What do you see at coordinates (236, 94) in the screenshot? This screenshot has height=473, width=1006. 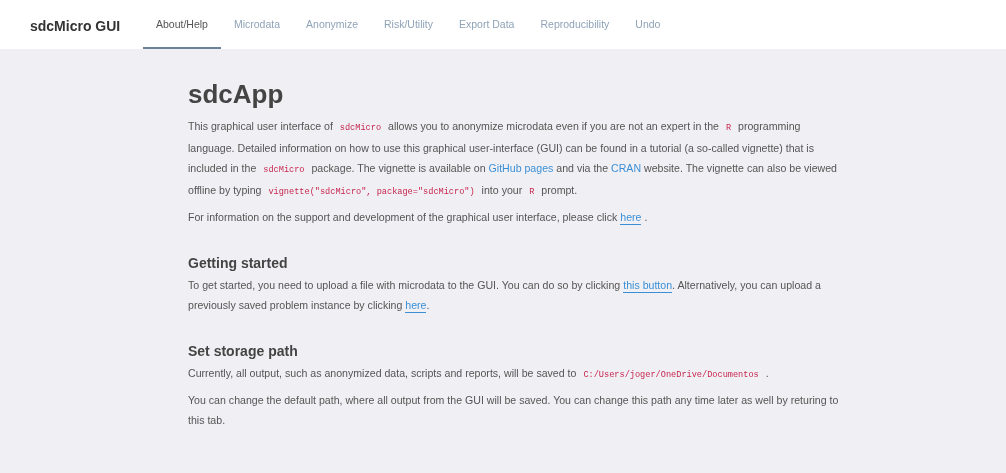 I see `section-heading: sdcApp` at bounding box center [236, 94].